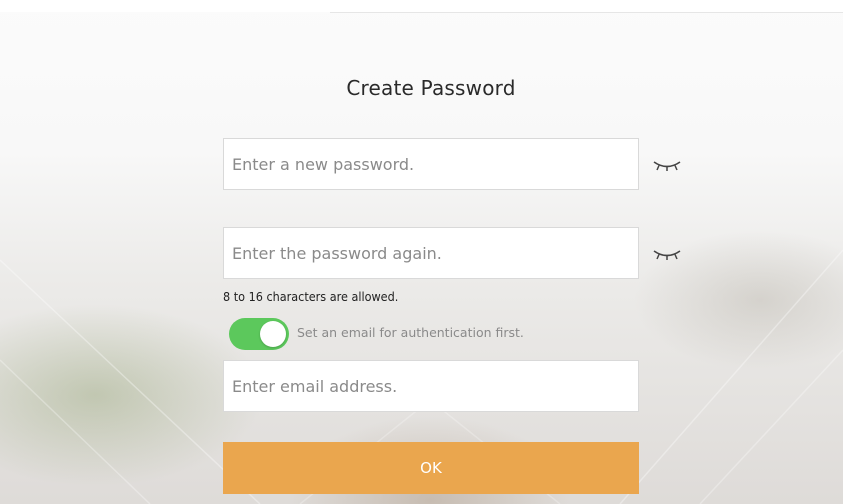 The width and height of the screenshot is (843, 504). Describe the element at coordinates (586, 12) in the screenshot. I see `top-divider` at that location.